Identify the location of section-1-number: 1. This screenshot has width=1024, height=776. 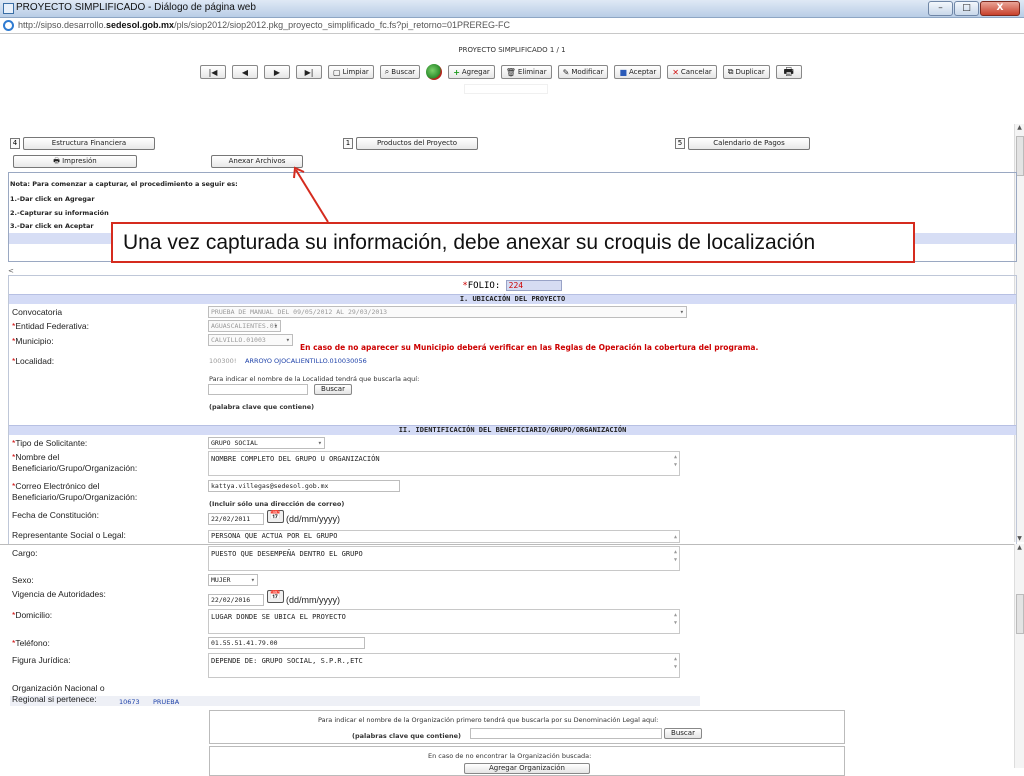
(348, 143).